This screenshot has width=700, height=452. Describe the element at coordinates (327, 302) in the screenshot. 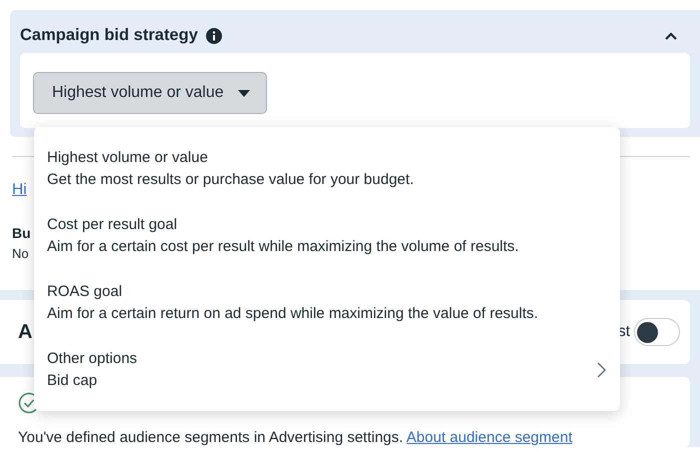

I see `menu-item: ROAS goal Aim for a certain return on ad spend while maximizing the value of results.` at that location.